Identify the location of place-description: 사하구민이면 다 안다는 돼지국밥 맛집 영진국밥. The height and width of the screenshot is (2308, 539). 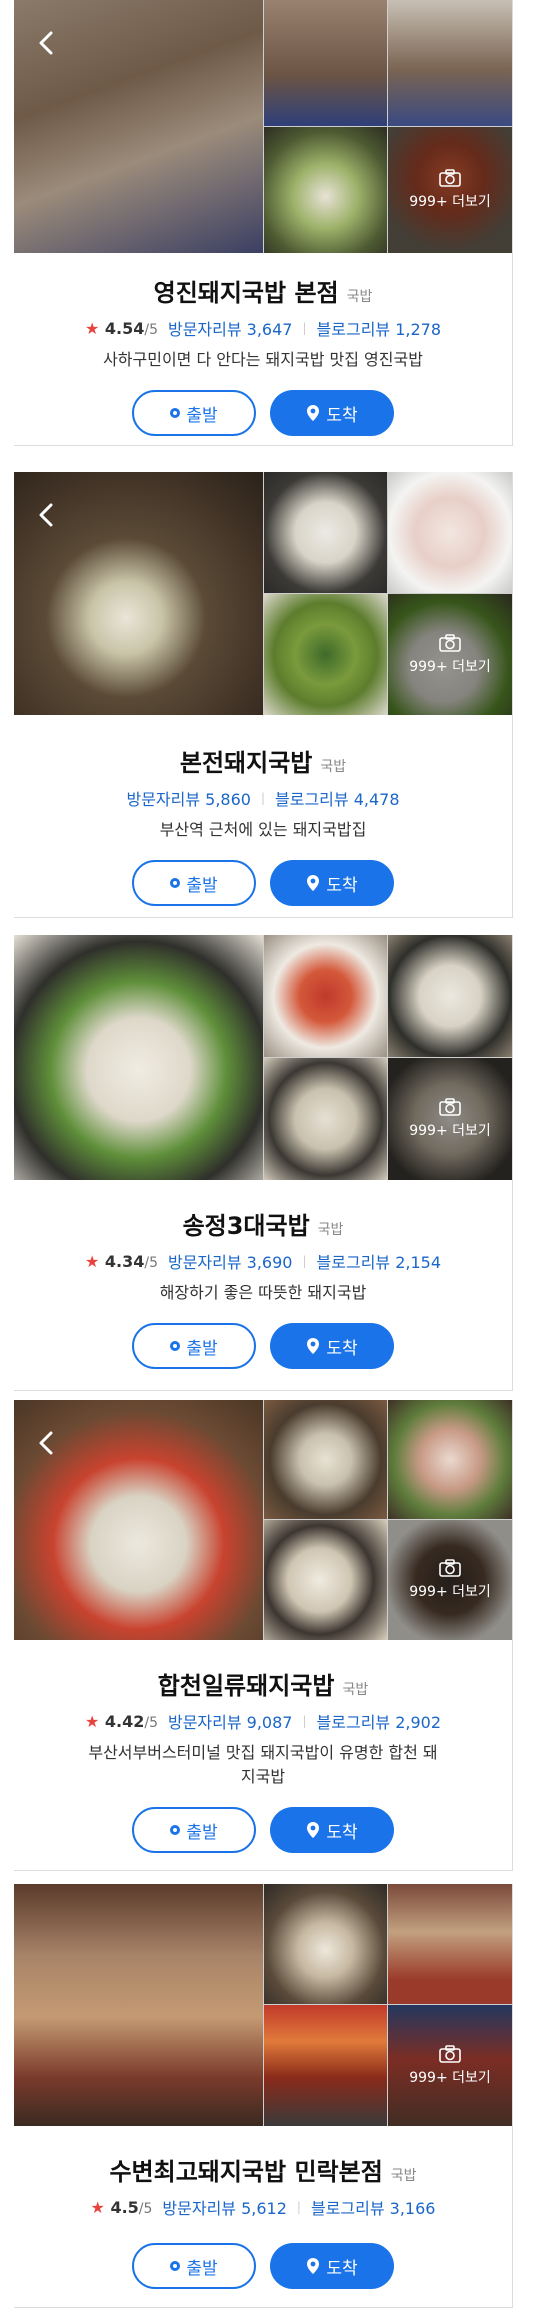
(263, 359).